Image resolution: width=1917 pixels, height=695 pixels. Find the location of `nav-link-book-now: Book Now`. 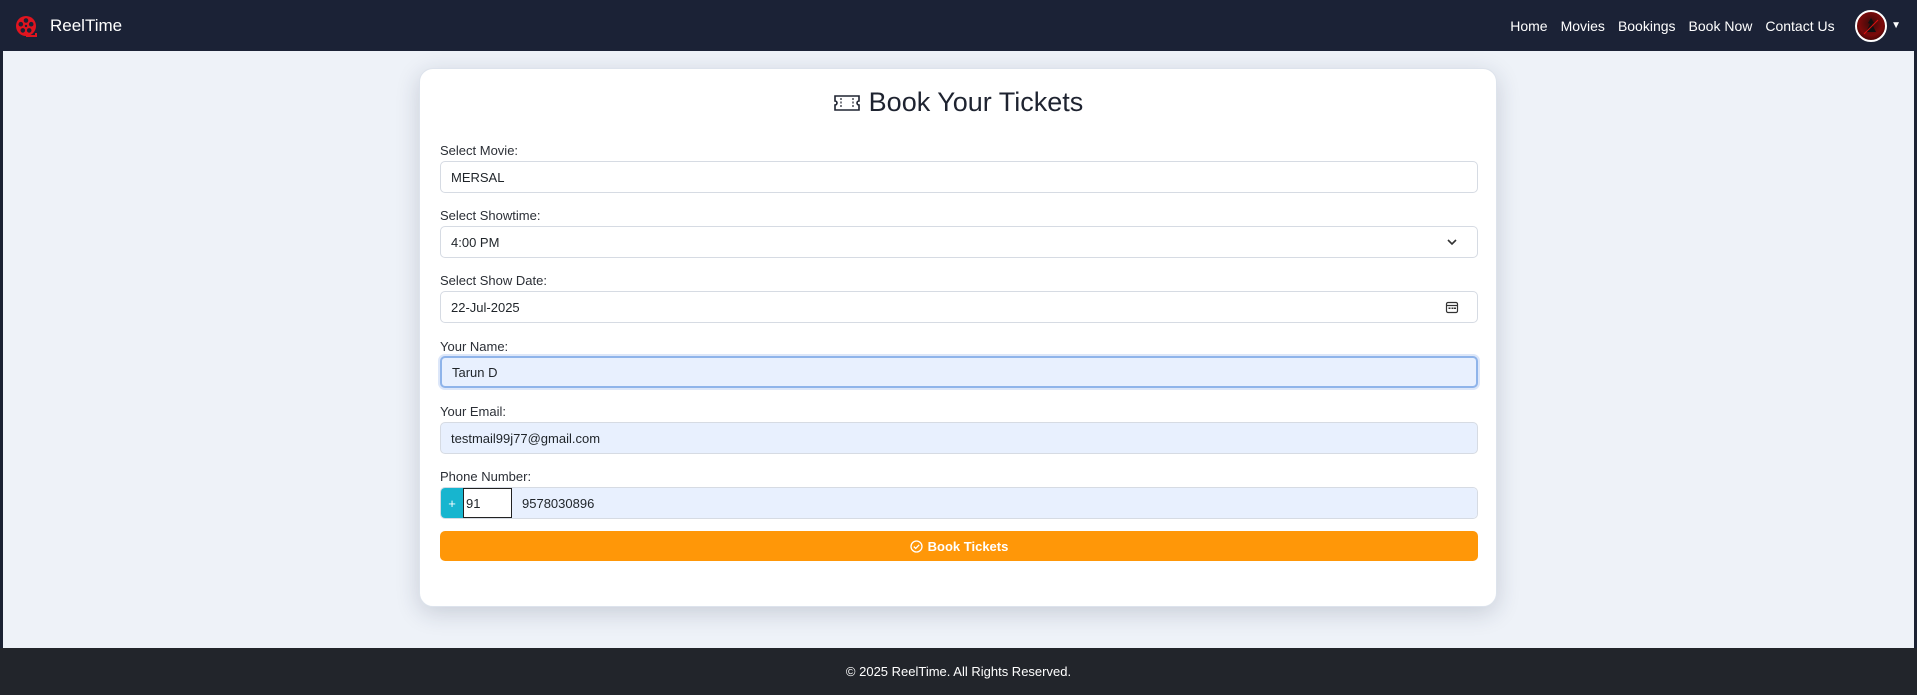

nav-link-book-now: Book Now is located at coordinates (1720, 26).